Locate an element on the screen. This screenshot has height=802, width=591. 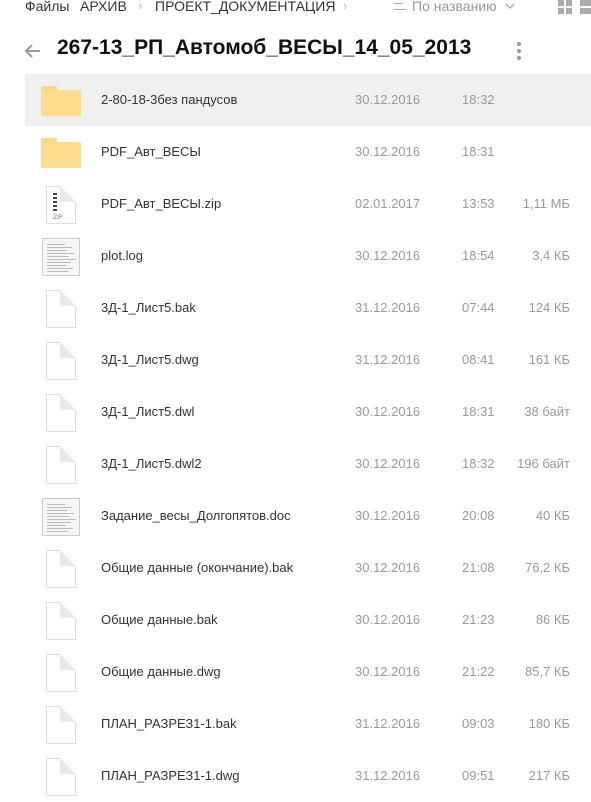
file-name: Общие данные (окончание).bak is located at coordinates (197, 567).